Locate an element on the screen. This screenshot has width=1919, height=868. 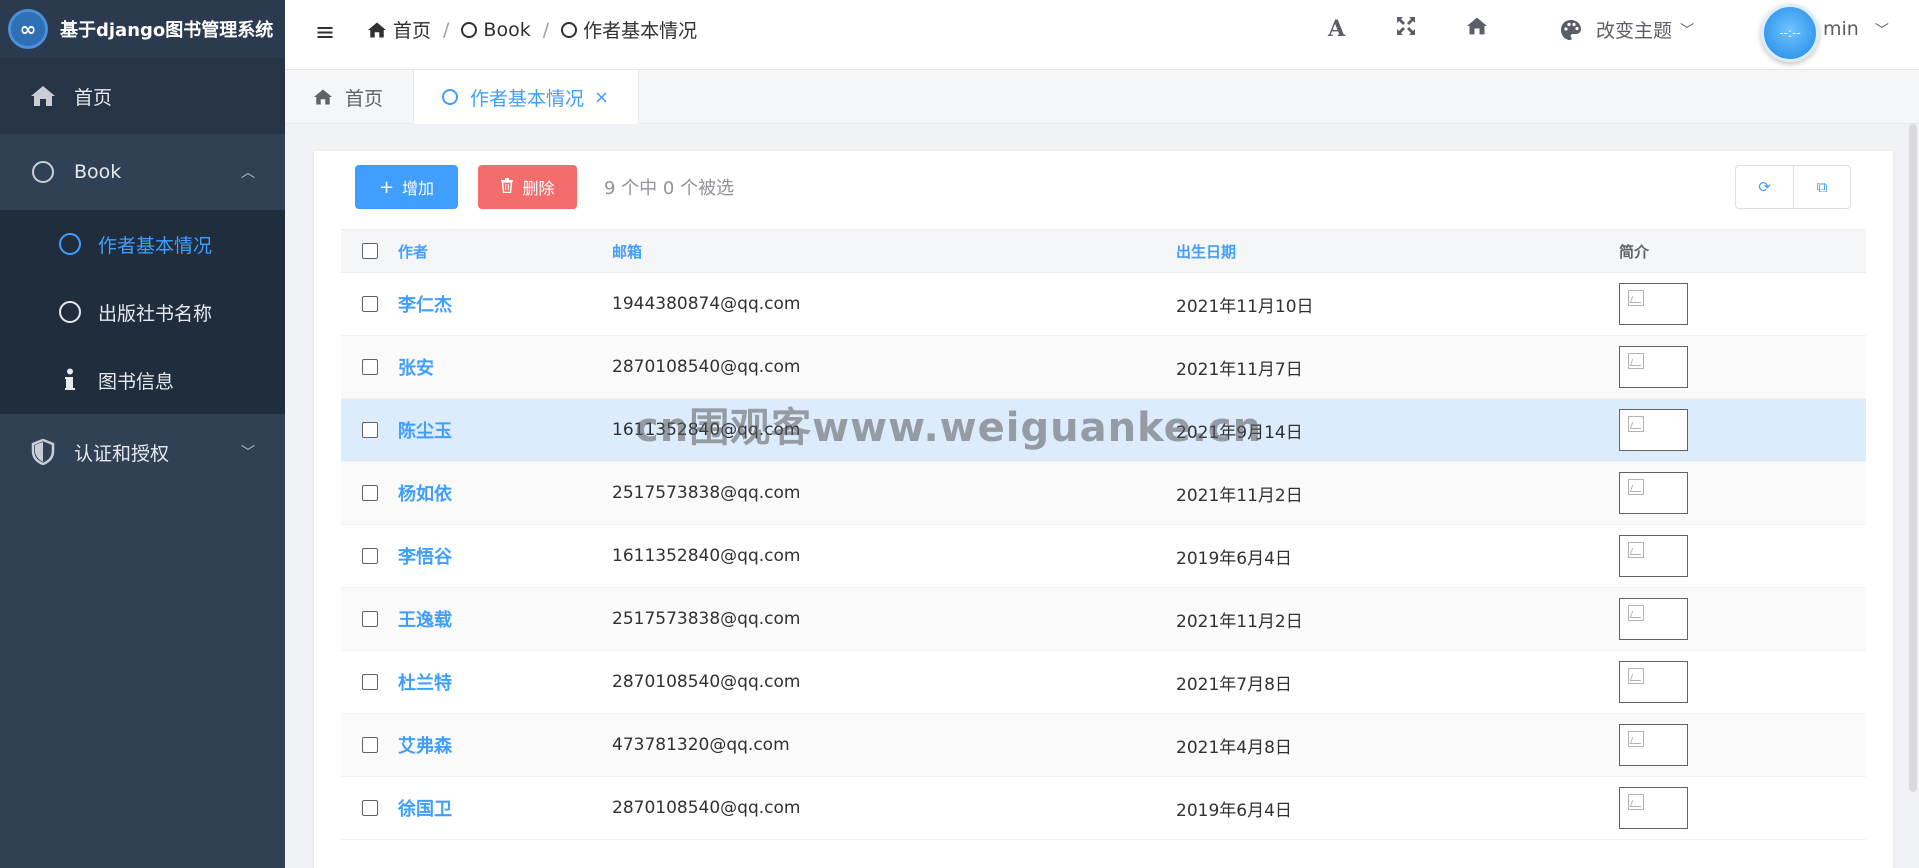
column-header-email: 邮箱 is located at coordinates (894, 251).